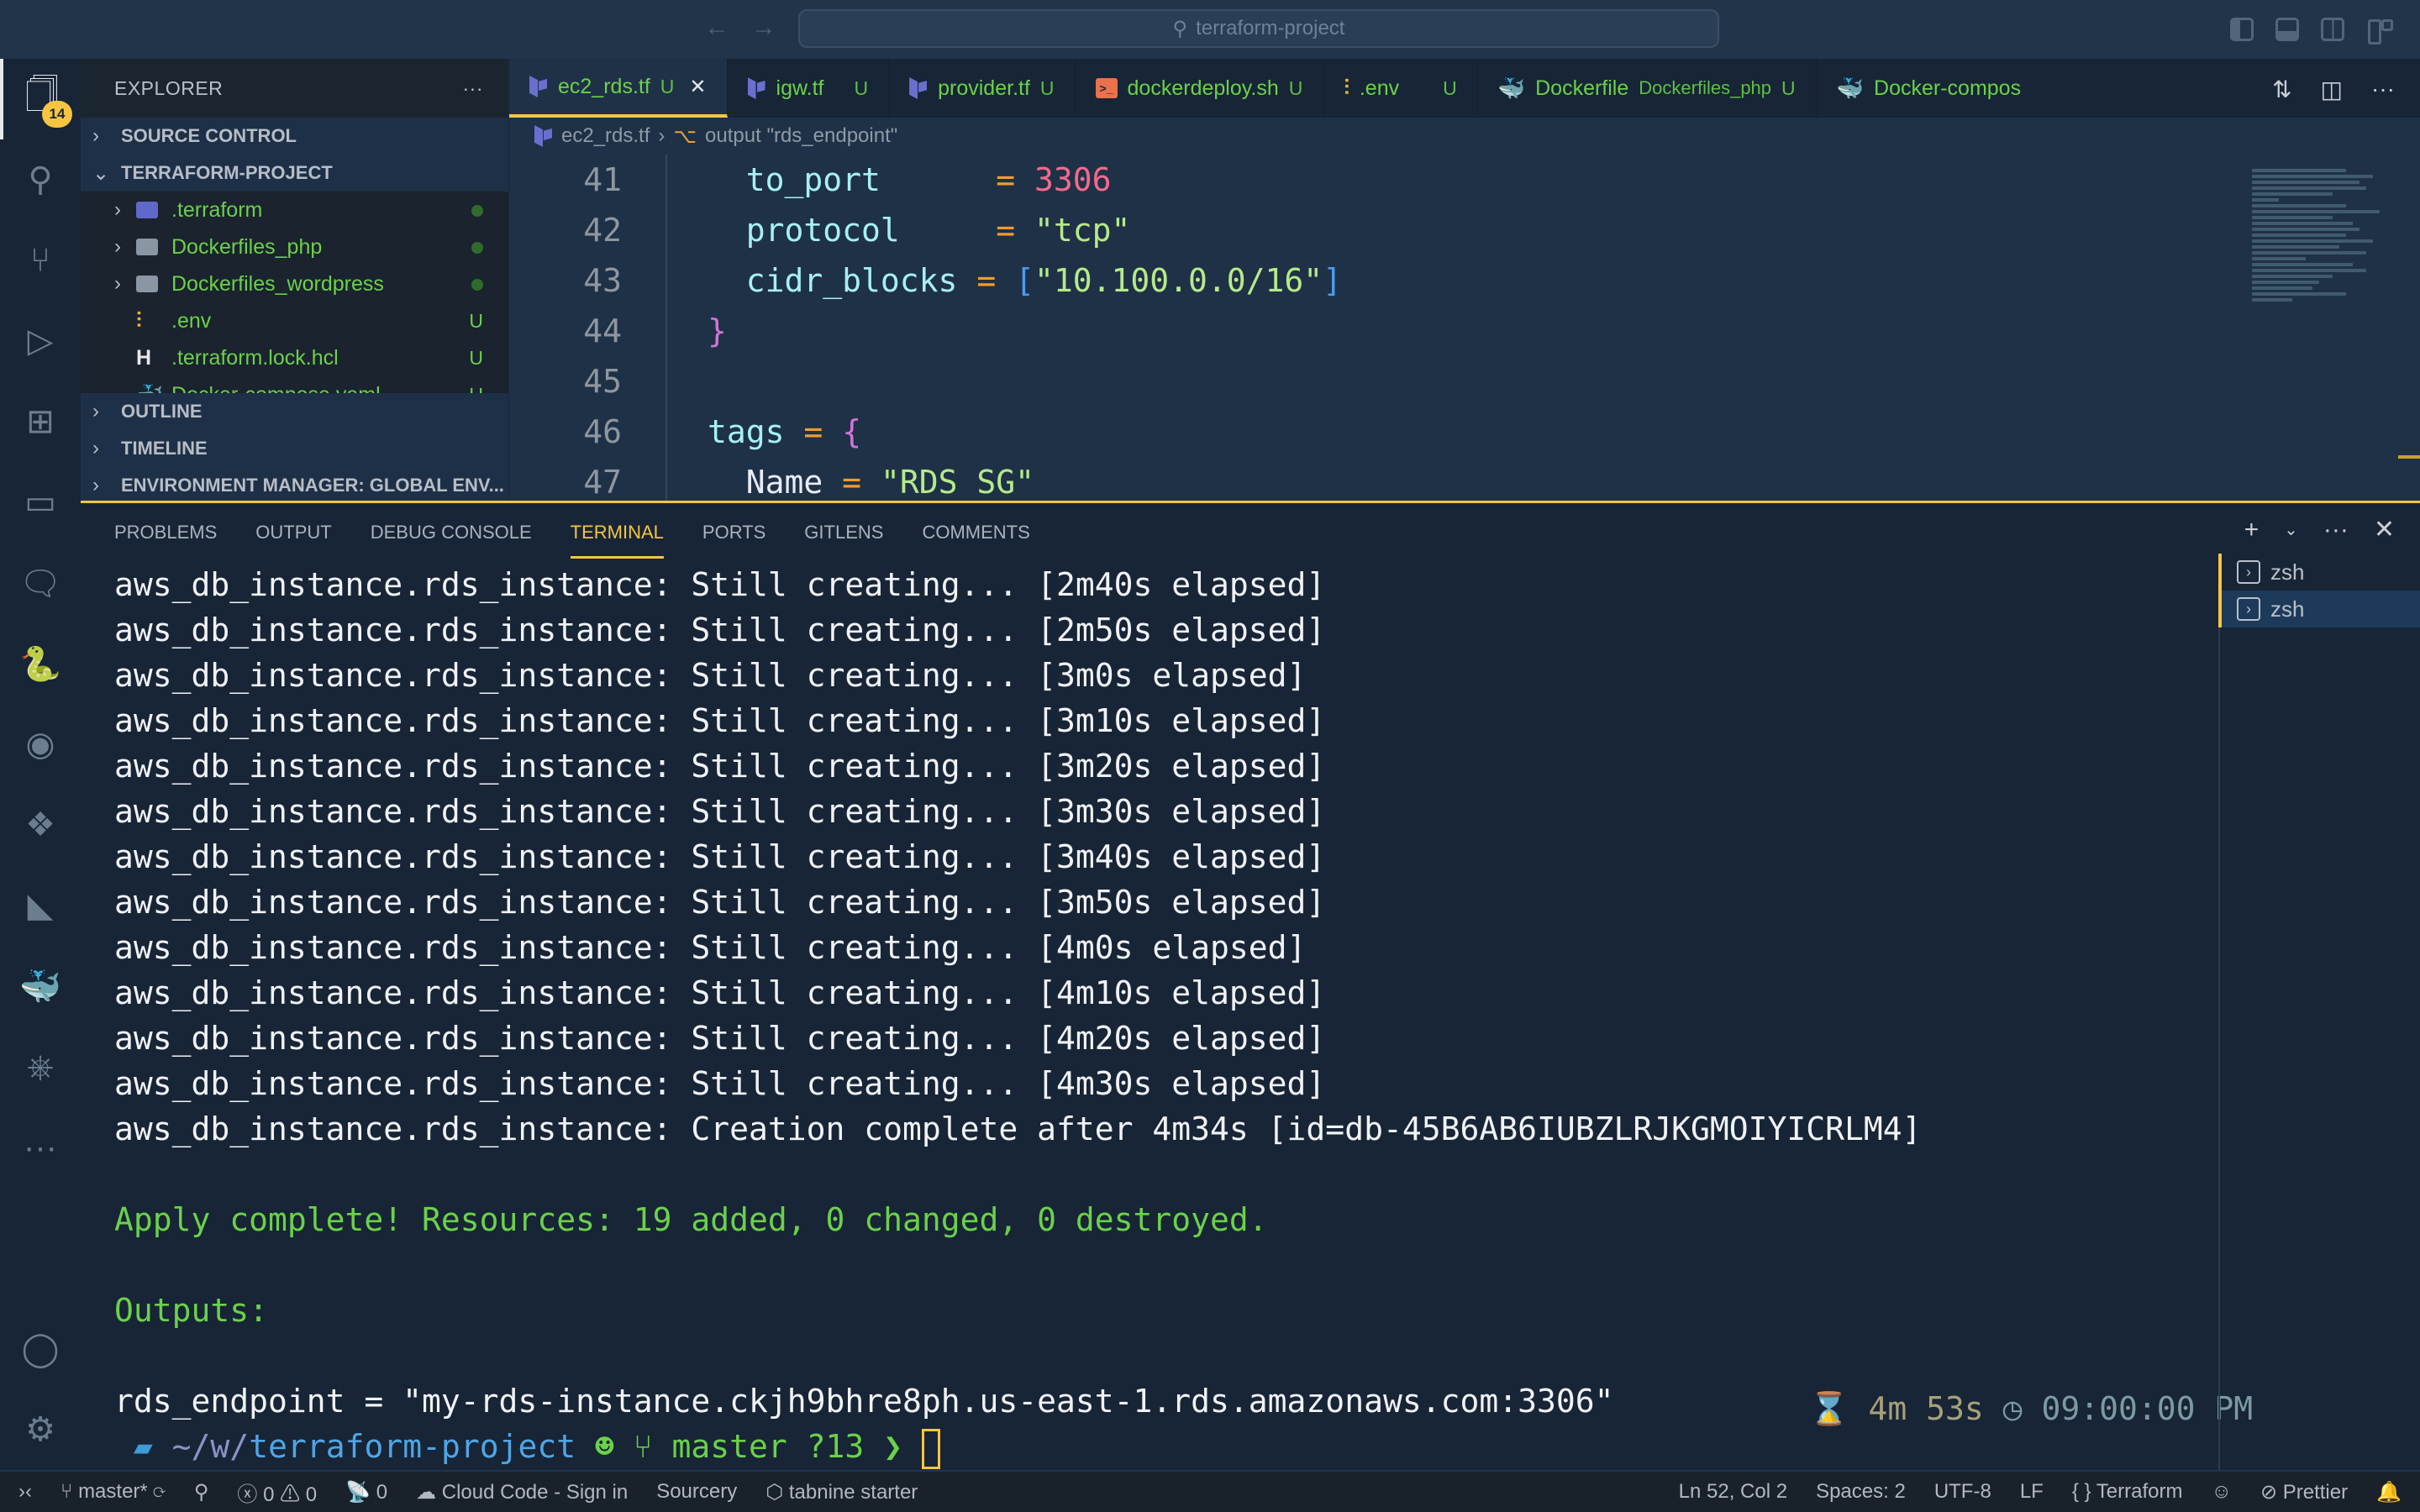 The height and width of the screenshot is (1512, 2420). Describe the element at coordinates (1200, 88) in the screenshot. I see `tab-dockerdeploy-sh: >_ dockerdeploy.sh U` at that location.